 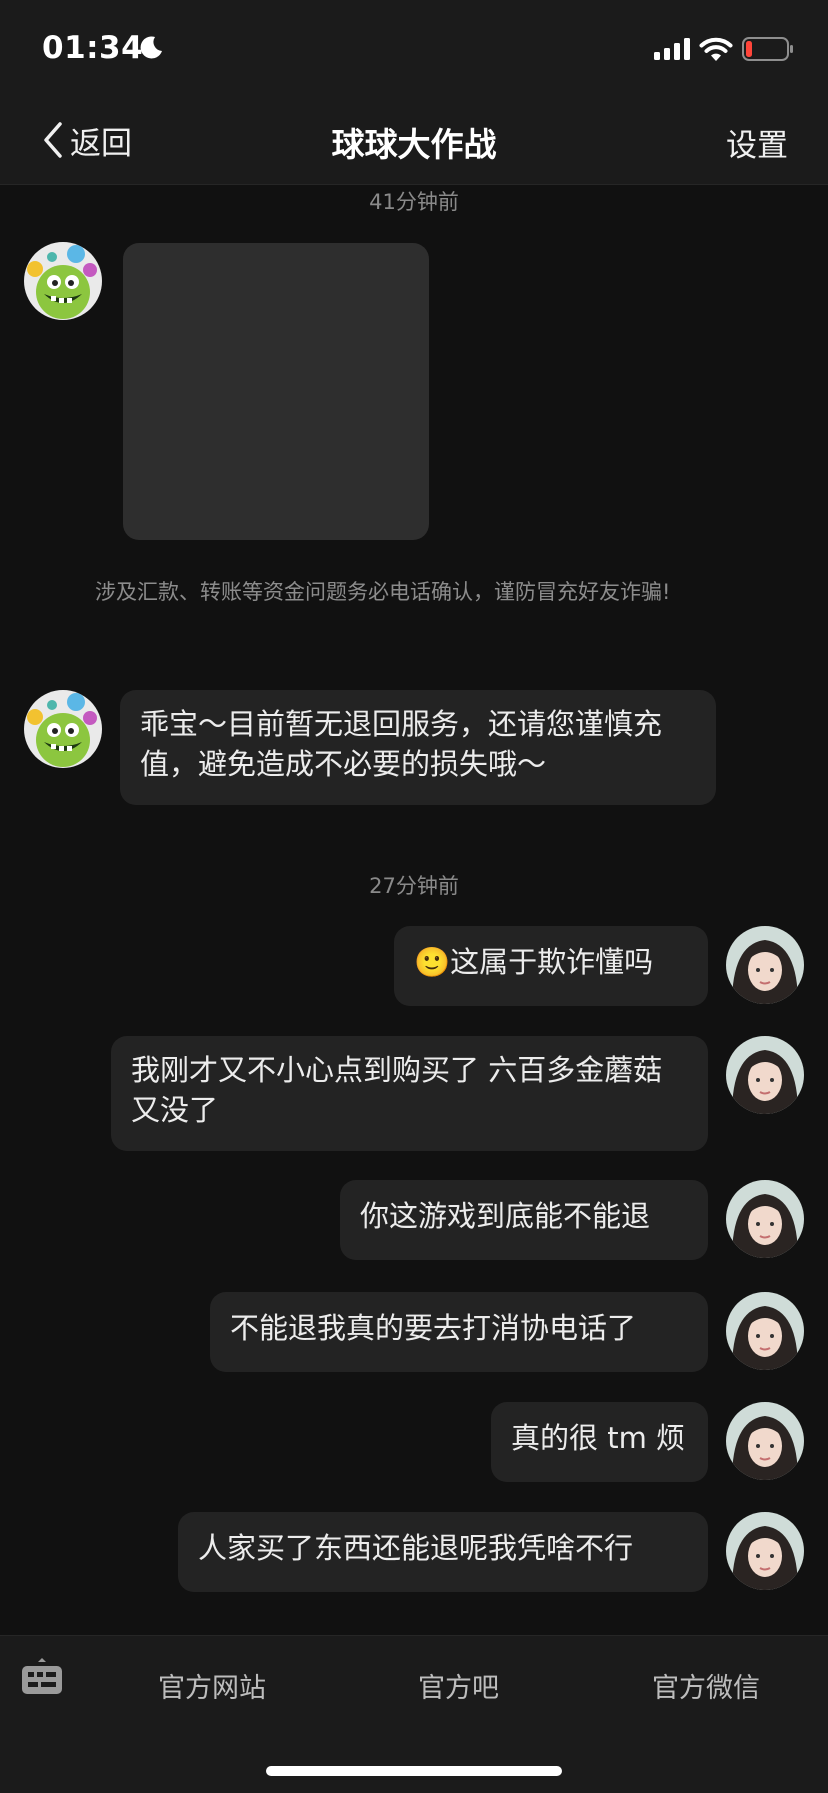 What do you see at coordinates (383, 592) in the screenshot?
I see `fraud-warning: 涉及汇款、转账等资金问题务必电话确认，谨防冒充好友诈骗!` at bounding box center [383, 592].